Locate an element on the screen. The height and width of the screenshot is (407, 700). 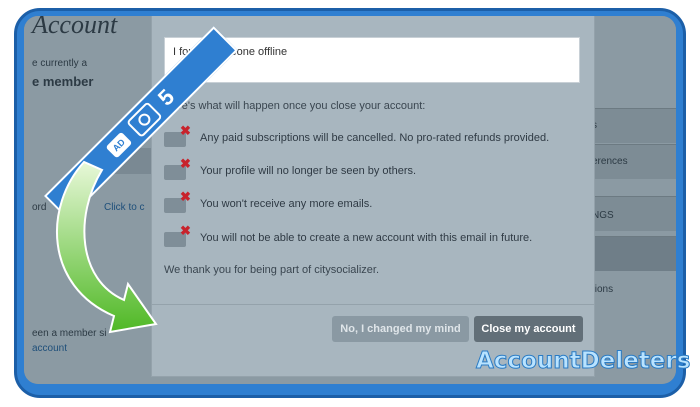
ad-badge-icon: AD is located at coordinates (119, 145).